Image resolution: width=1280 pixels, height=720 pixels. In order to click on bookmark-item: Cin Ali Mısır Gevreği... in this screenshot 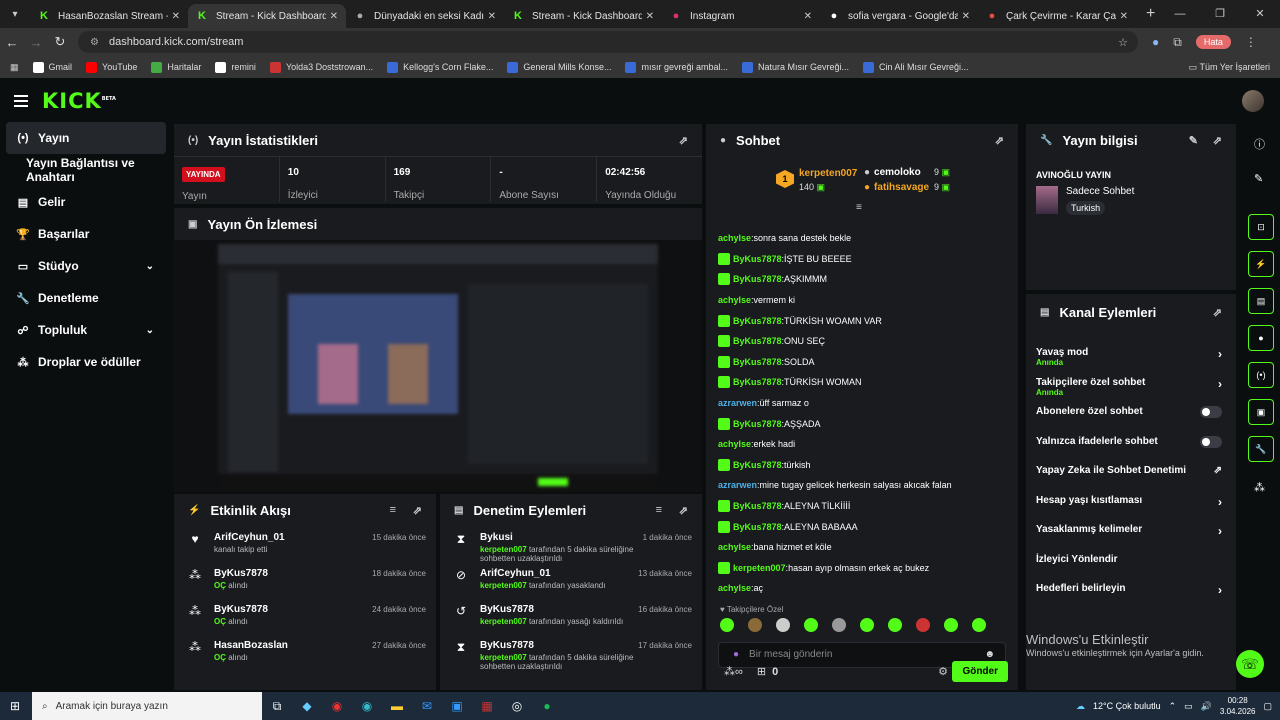, I will do `click(916, 67)`.